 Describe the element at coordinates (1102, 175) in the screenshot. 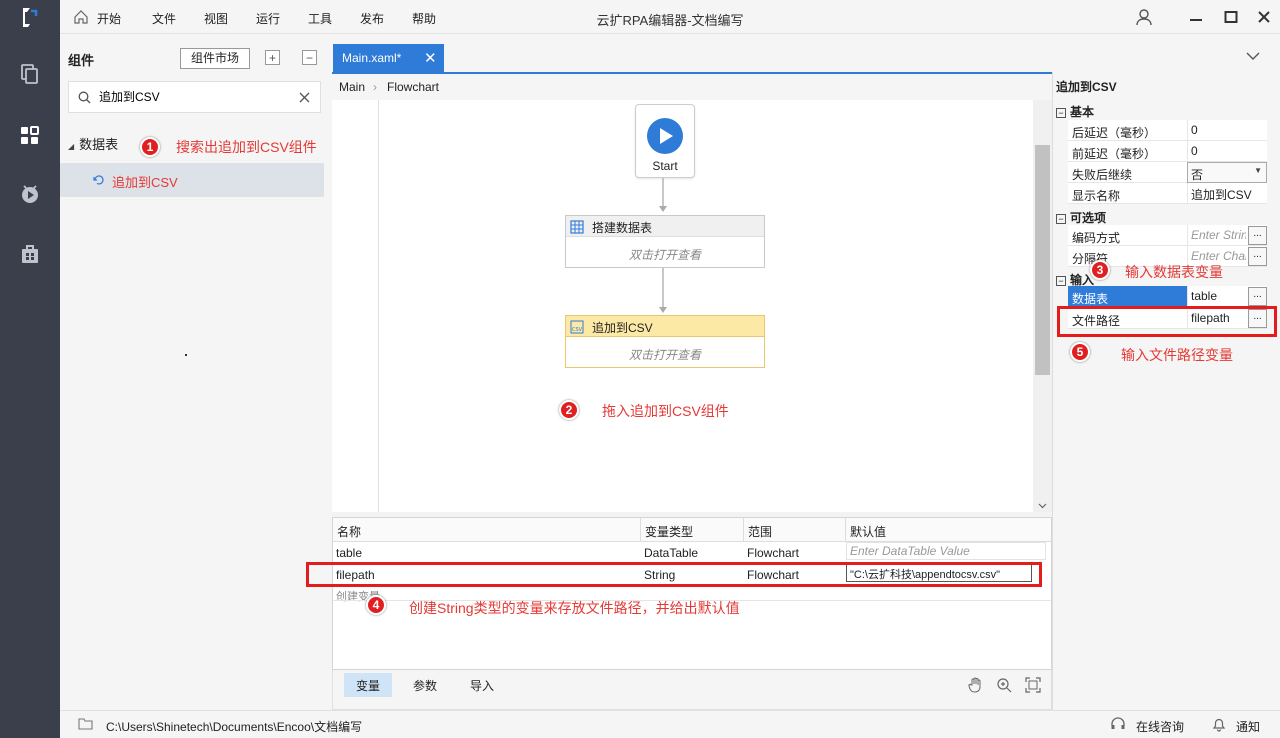

I see `prop-label: 失败后继续` at that location.